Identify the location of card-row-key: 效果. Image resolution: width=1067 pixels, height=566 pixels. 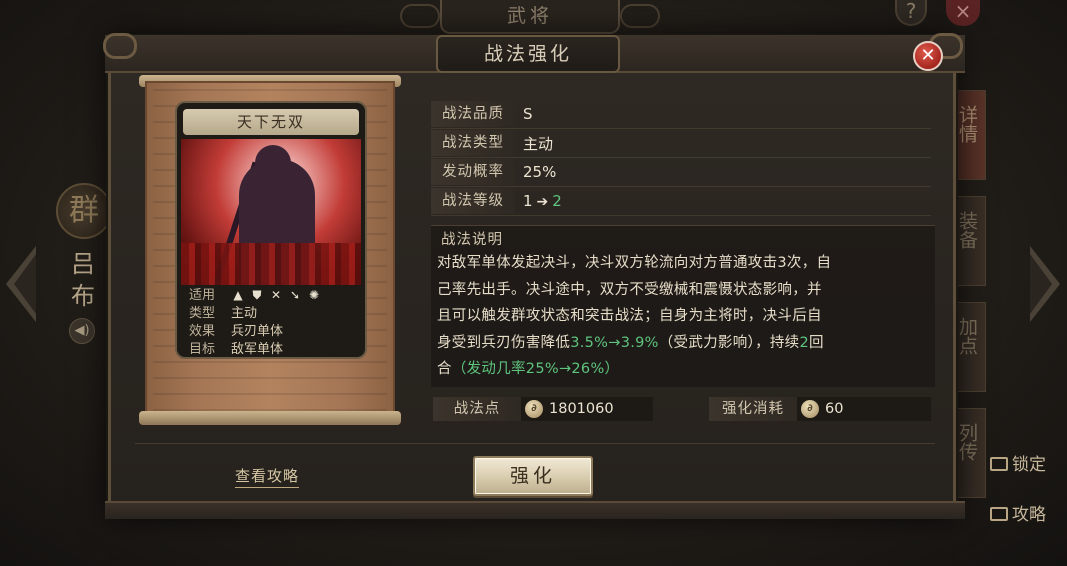
(201, 331).